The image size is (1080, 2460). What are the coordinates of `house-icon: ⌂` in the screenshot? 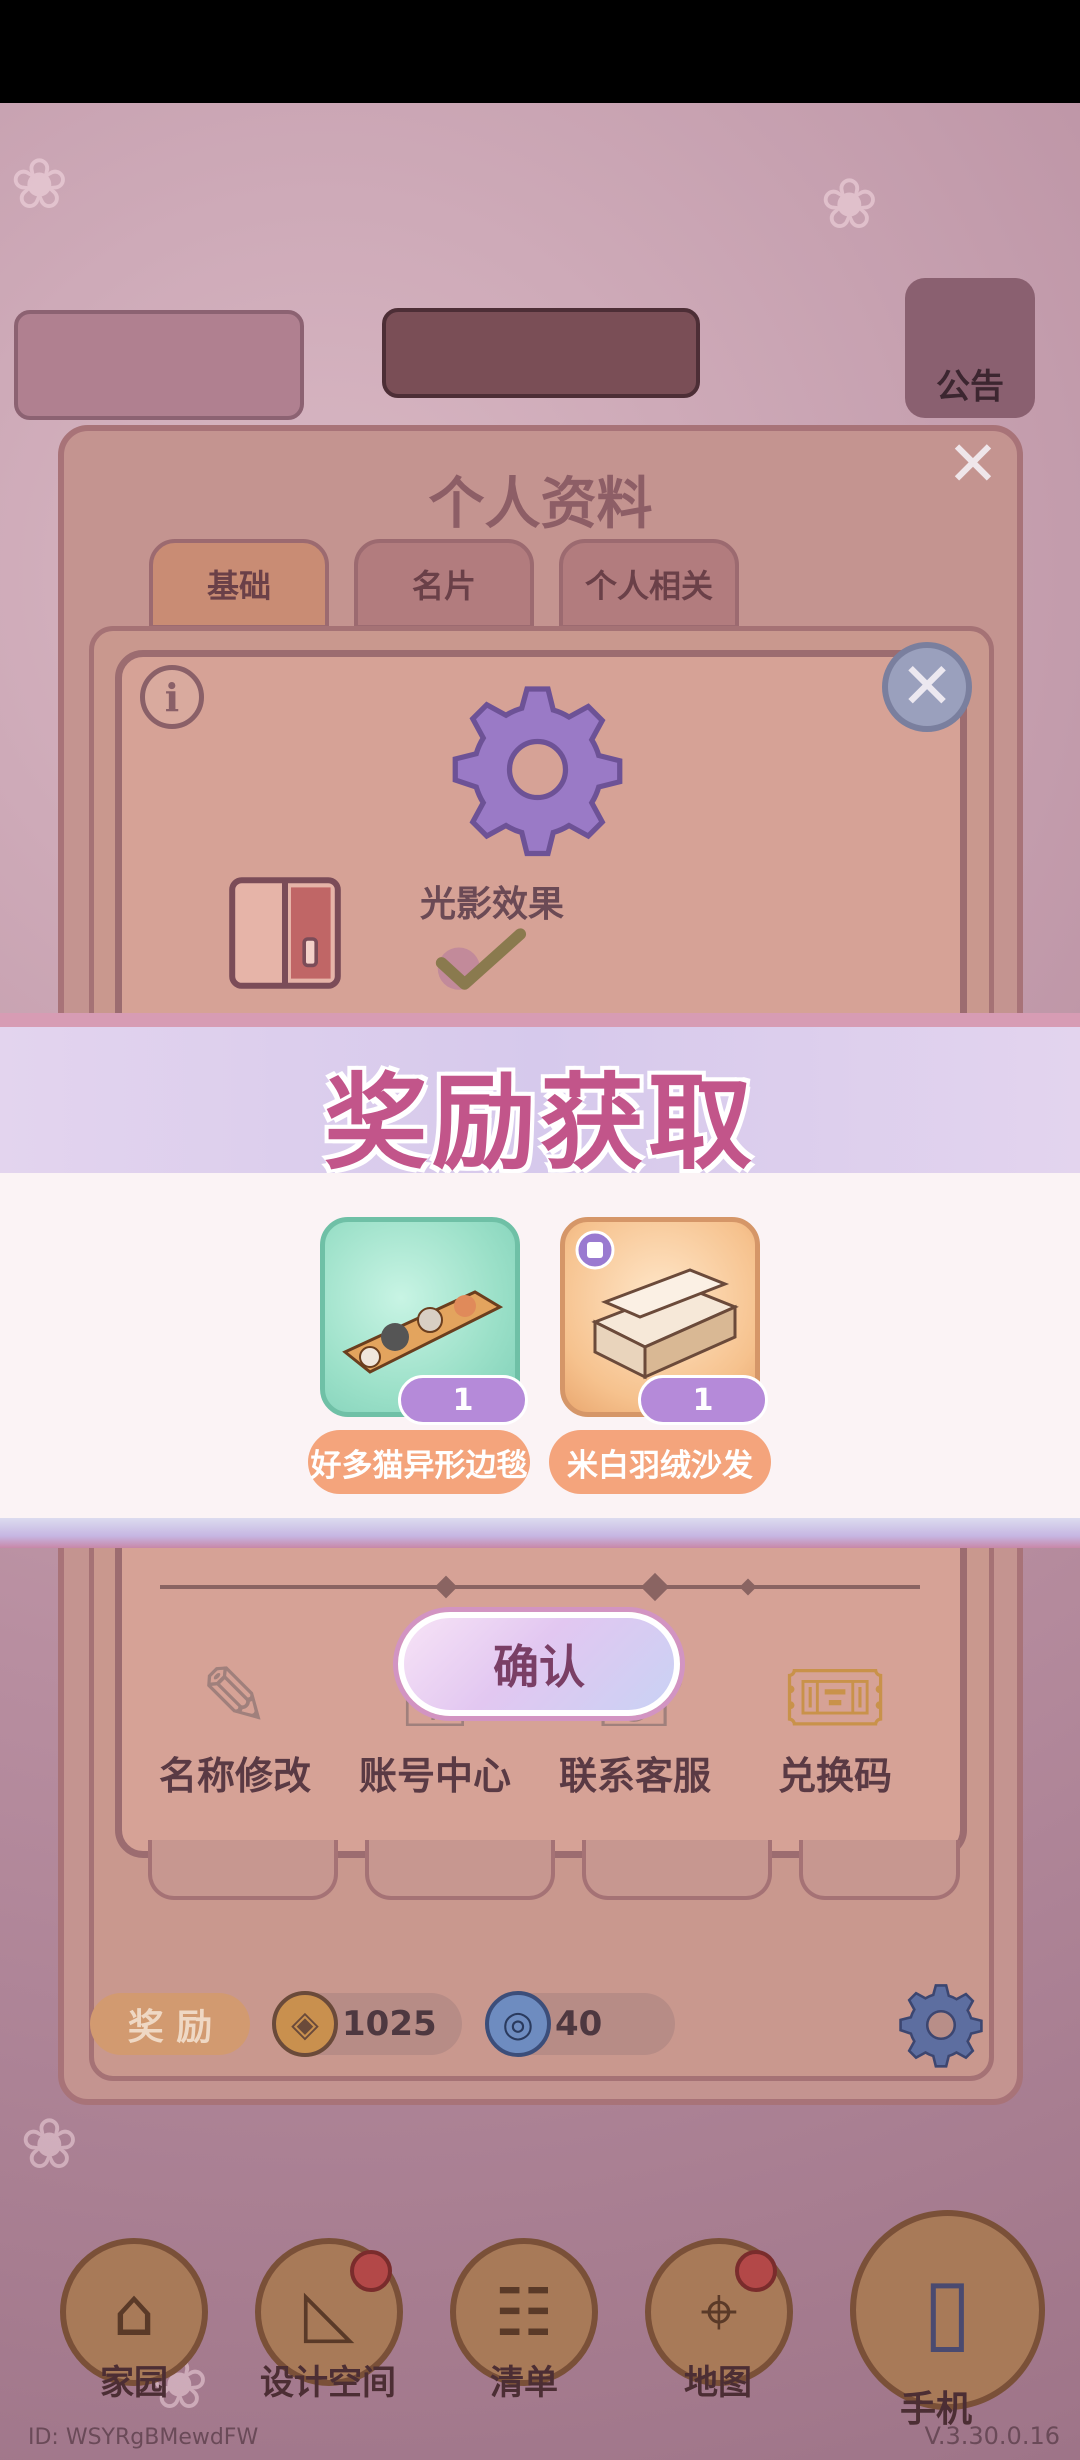 It's located at (134, 2312).